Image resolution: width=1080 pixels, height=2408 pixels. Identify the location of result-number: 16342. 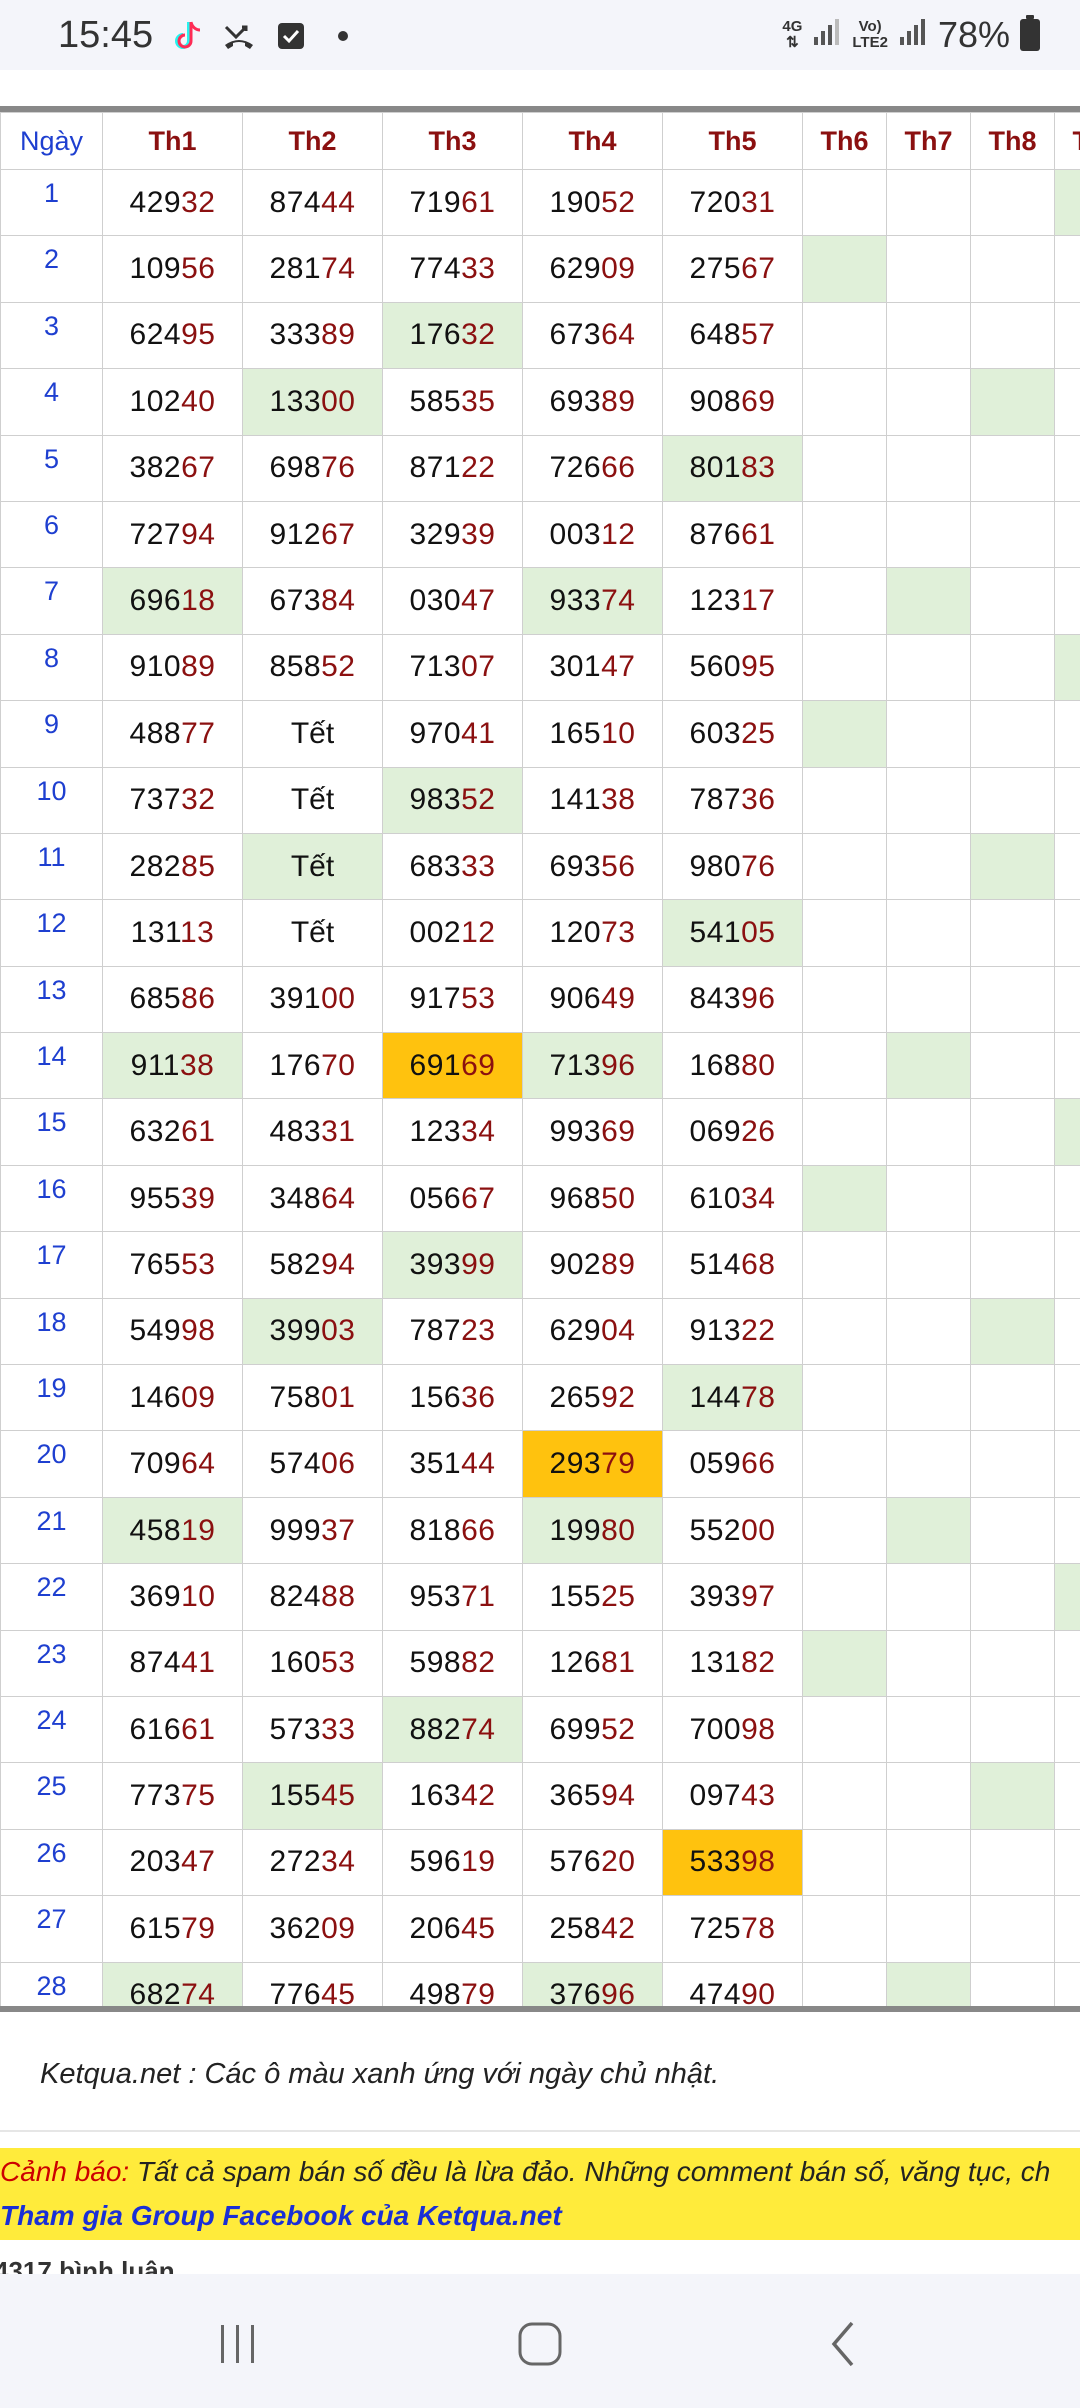
(452, 1796).